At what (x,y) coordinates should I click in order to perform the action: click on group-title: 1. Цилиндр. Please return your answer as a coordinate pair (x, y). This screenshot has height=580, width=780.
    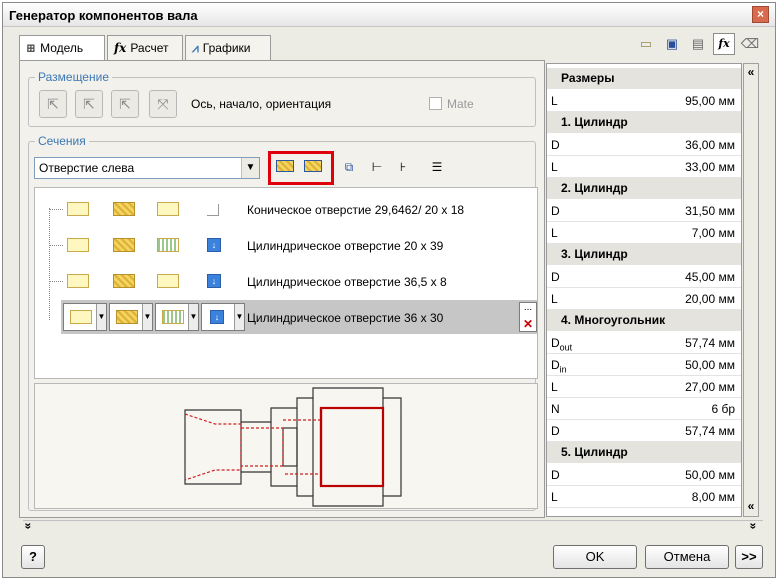
    Looking at the image, I should click on (644, 122).